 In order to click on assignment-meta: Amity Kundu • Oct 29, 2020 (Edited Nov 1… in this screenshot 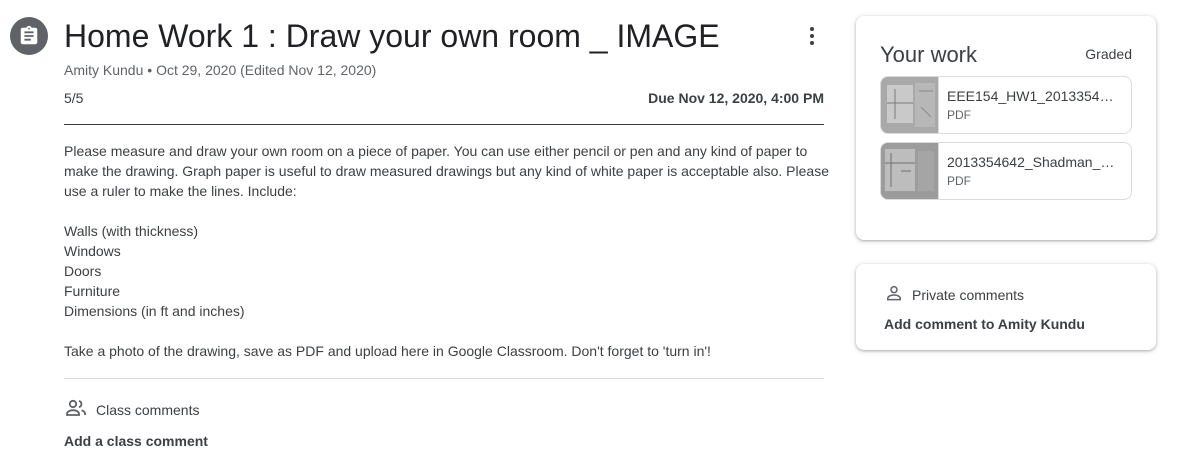, I will do `click(220, 70)`.